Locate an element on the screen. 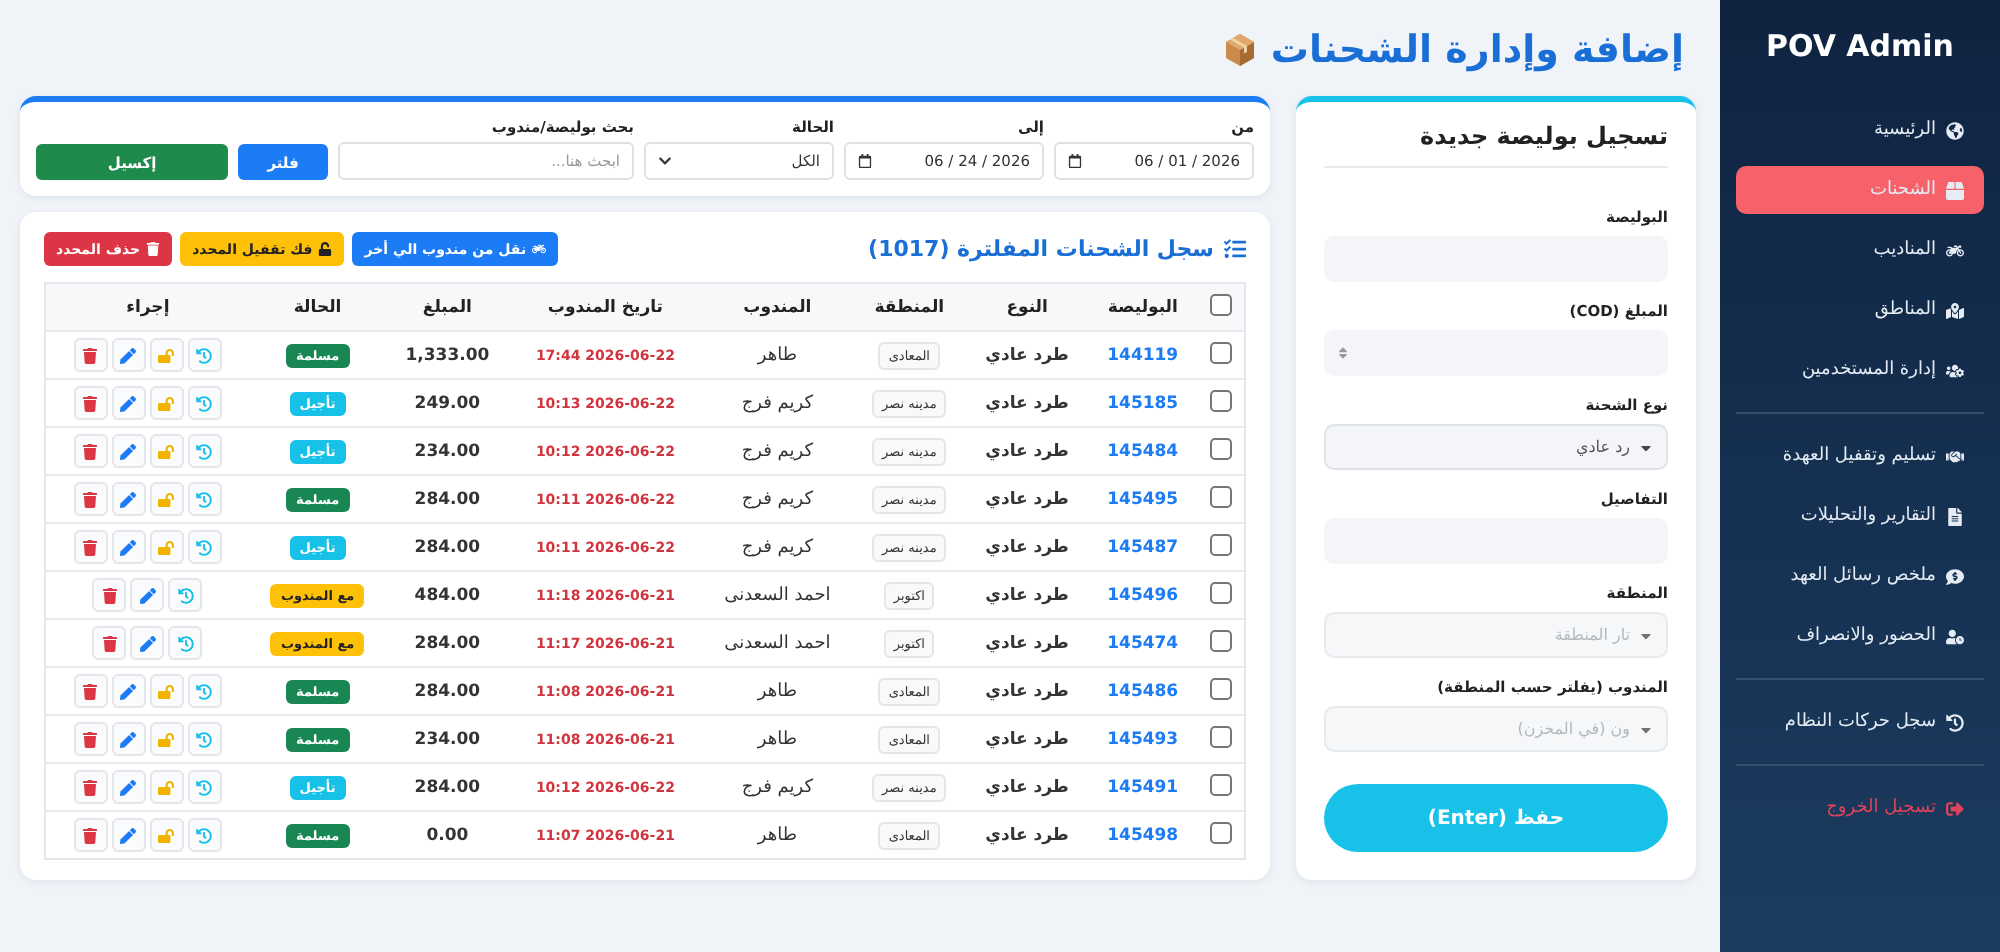 The height and width of the screenshot is (952, 2000). table-cell: 484.00 is located at coordinates (447, 595).